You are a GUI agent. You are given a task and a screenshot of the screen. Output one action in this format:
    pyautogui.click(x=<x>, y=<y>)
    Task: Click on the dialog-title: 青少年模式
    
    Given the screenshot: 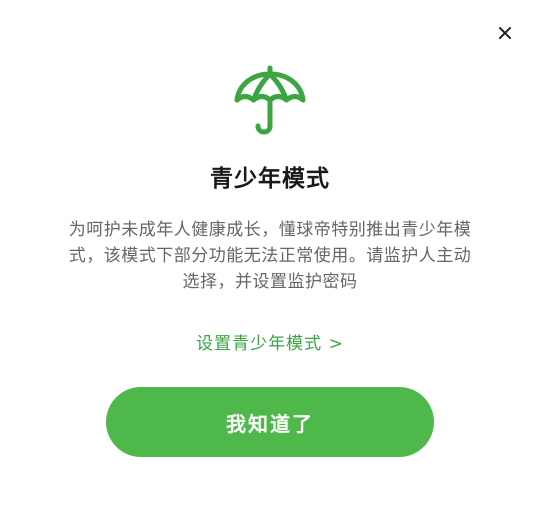 What is the action you would take?
    pyautogui.click(x=270, y=179)
    